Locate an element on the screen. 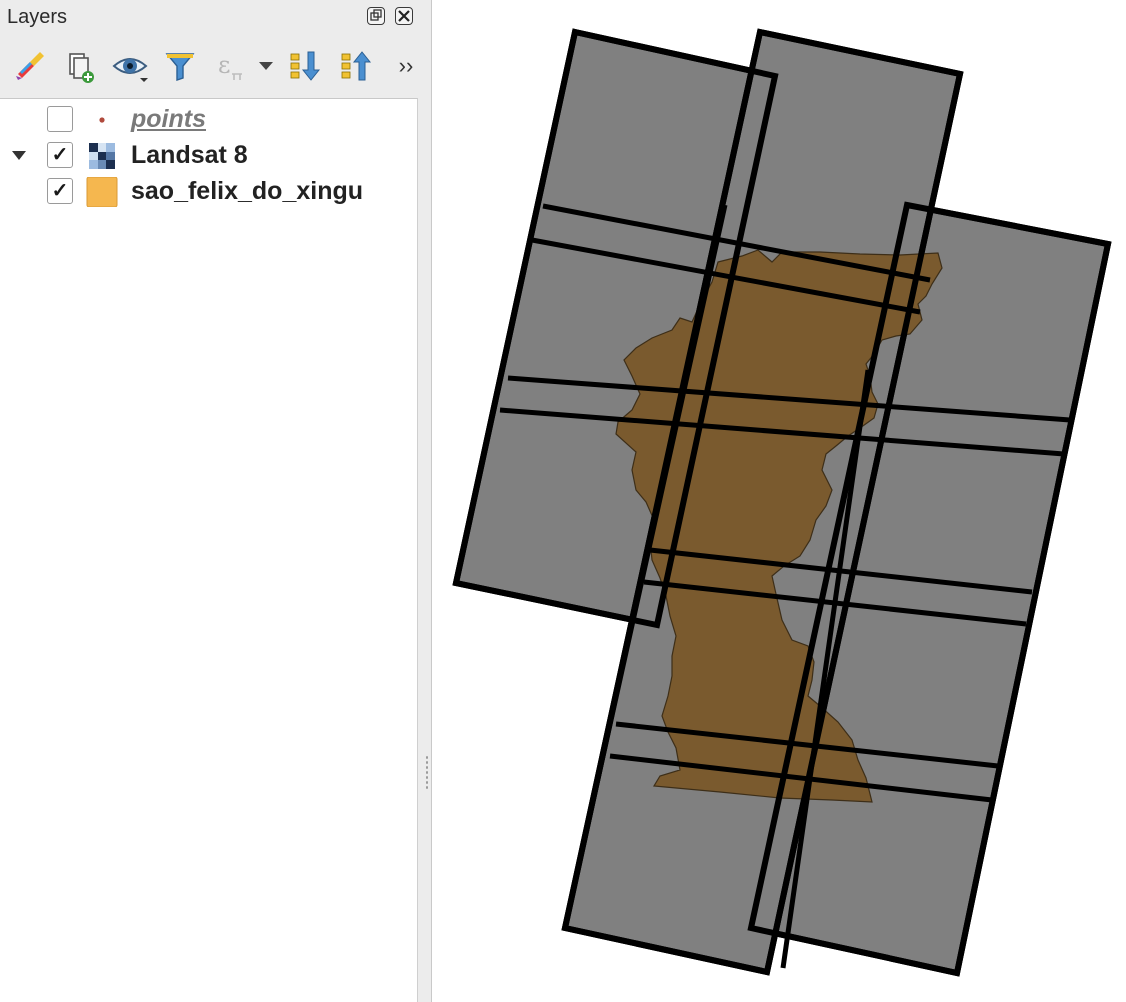  expand-arrow-icon is located at coordinates (19, 155).